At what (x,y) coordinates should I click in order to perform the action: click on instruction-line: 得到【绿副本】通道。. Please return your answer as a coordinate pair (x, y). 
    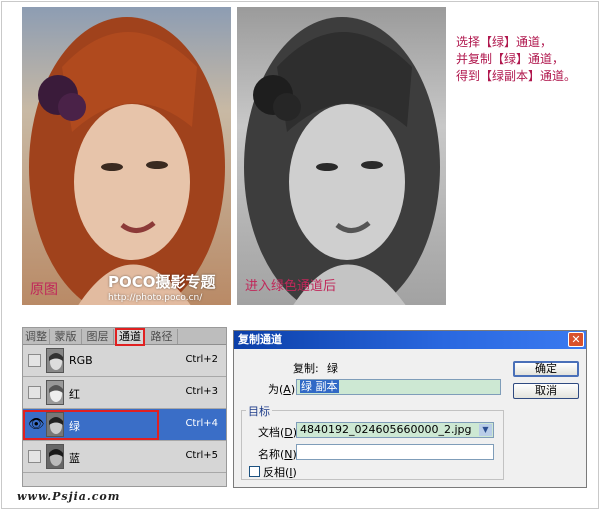
    Looking at the image, I should click on (516, 76).